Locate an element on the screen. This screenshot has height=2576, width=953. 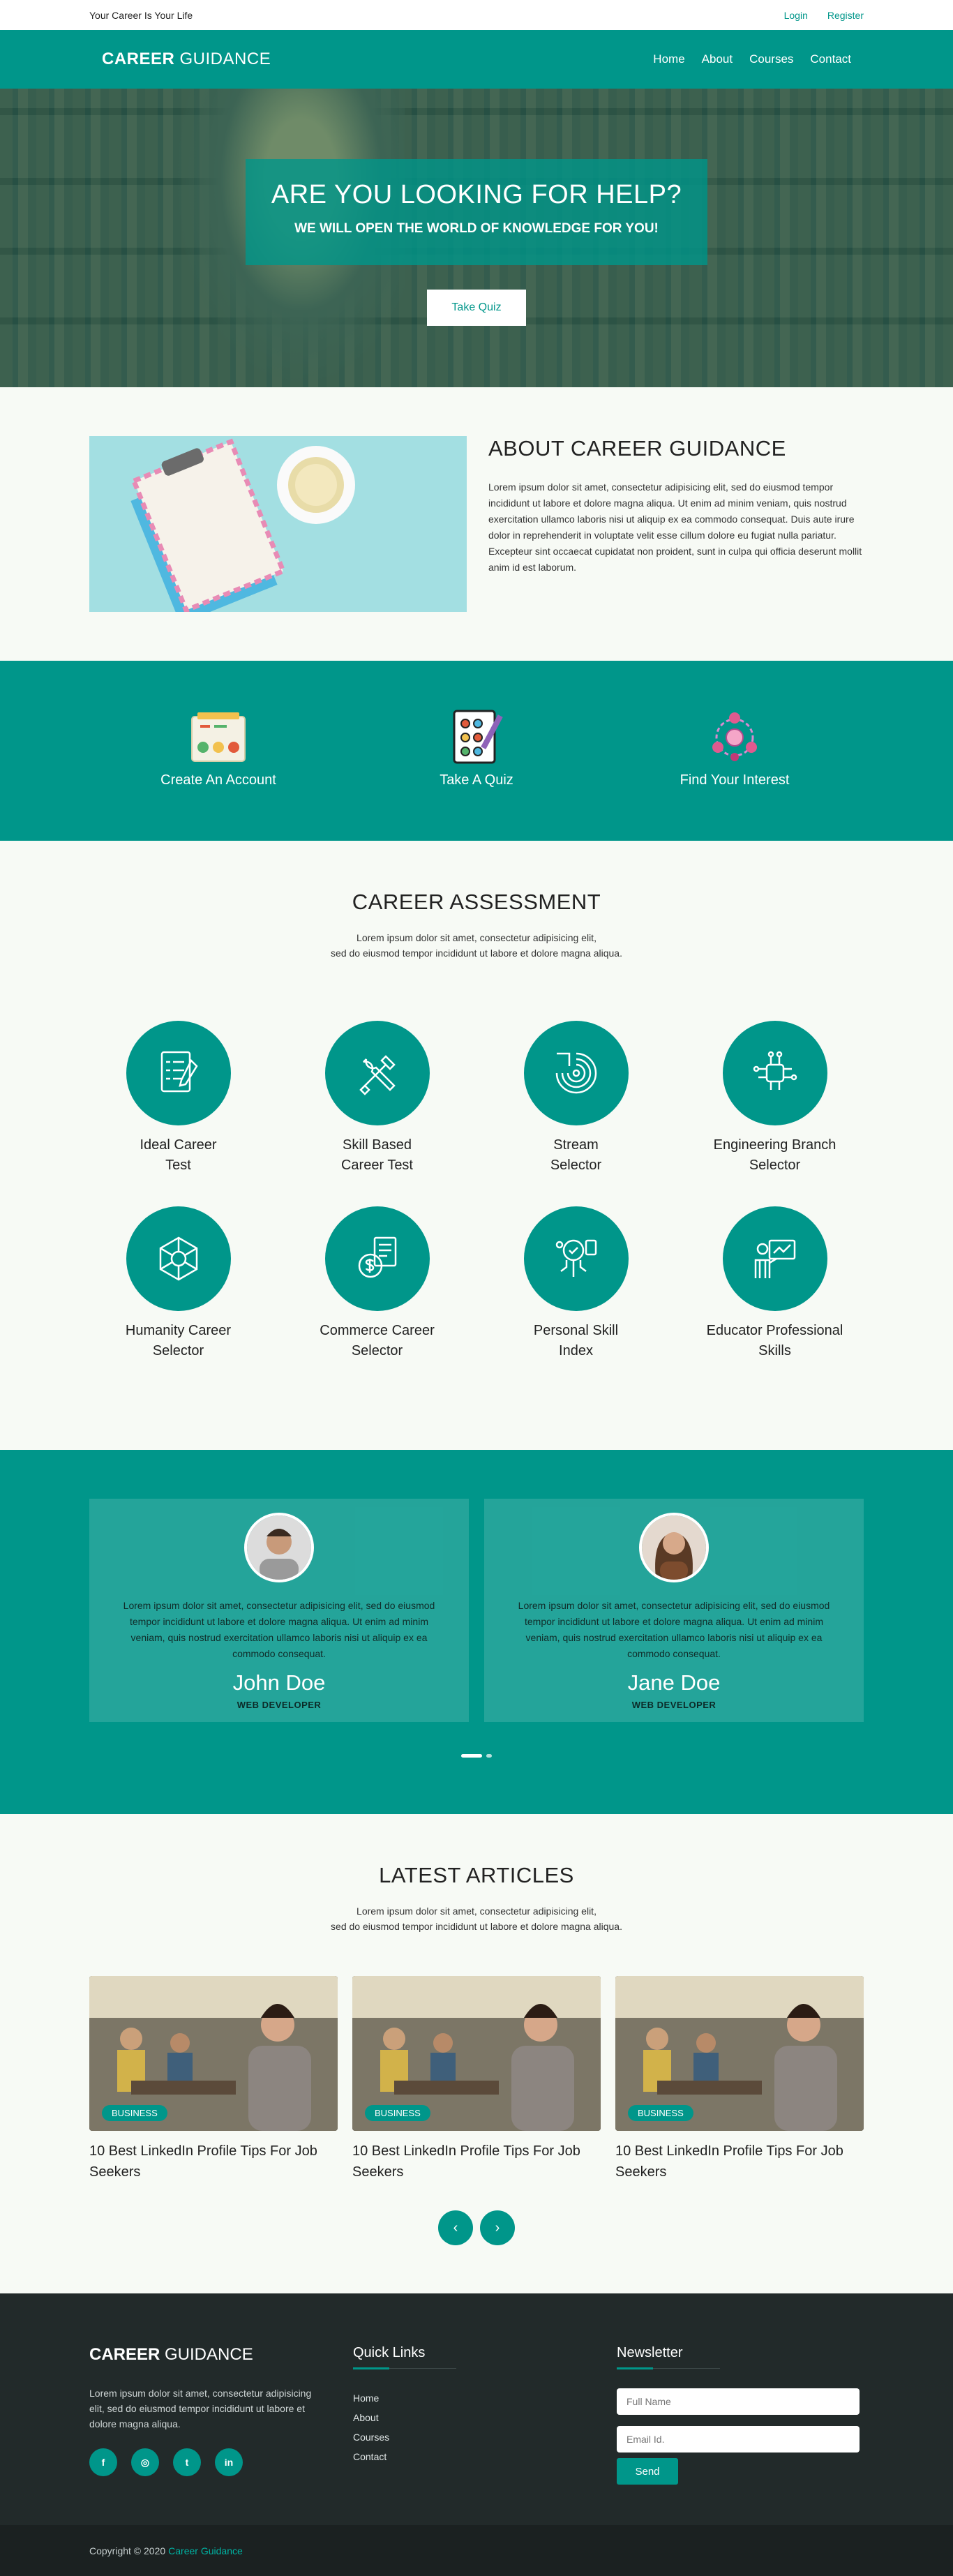
assessment-card: Commerce Career Selector is located at coordinates (377, 1283).